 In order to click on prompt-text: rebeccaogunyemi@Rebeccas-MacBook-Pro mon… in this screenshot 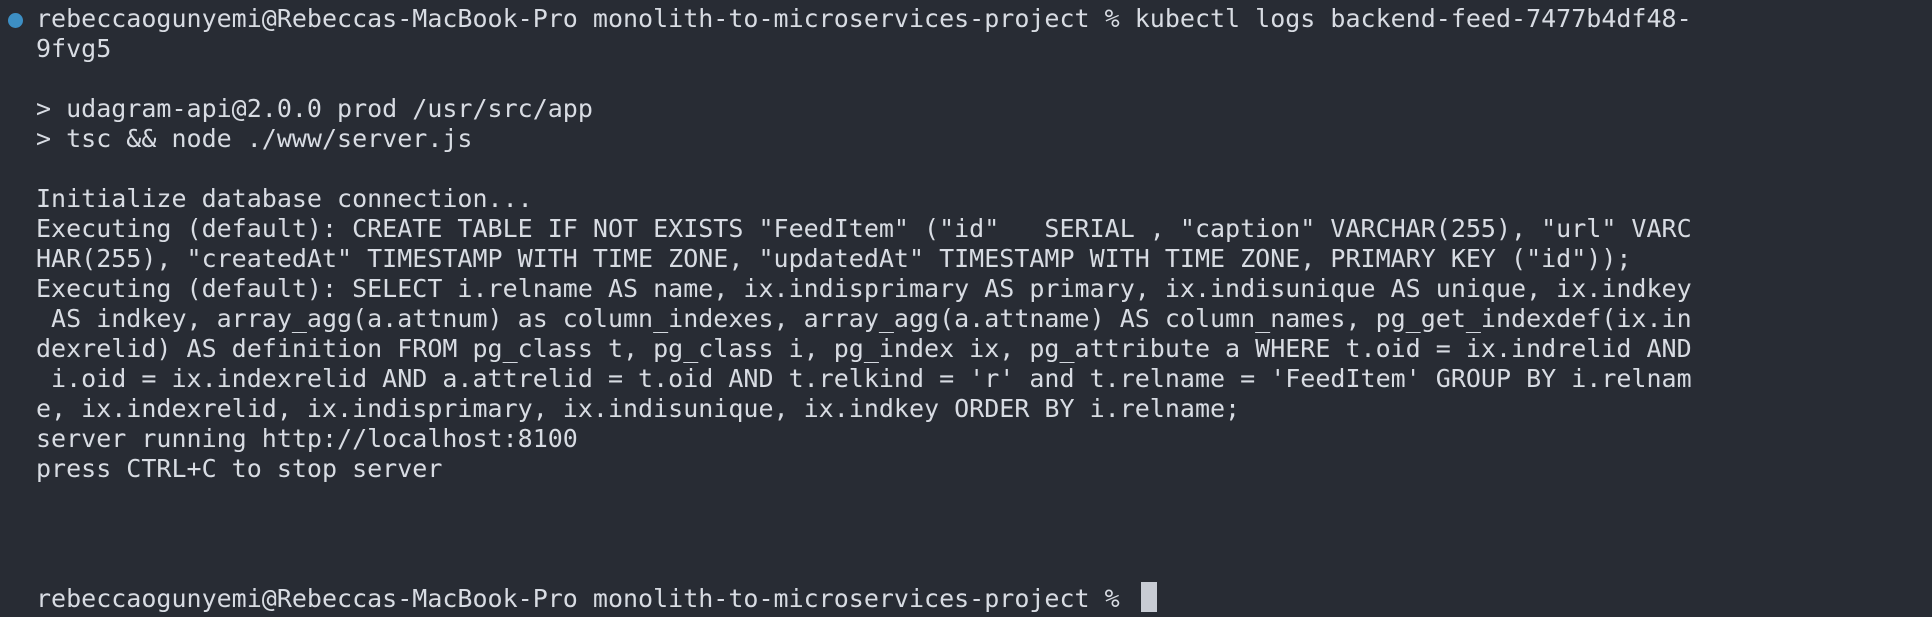, I will do `click(585, 598)`.